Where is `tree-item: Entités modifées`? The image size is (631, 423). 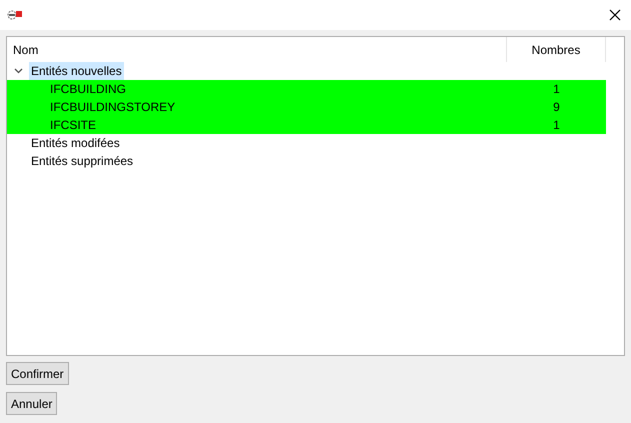
tree-item: Entités modifées is located at coordinates (75, 143).